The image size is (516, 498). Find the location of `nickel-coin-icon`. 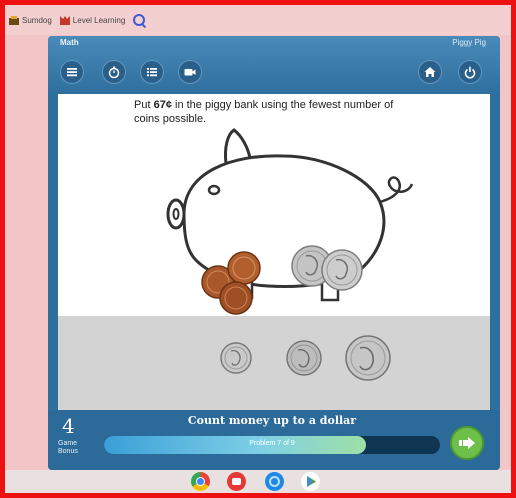

nickel-coin-icon is located at coordinates (304, 358).